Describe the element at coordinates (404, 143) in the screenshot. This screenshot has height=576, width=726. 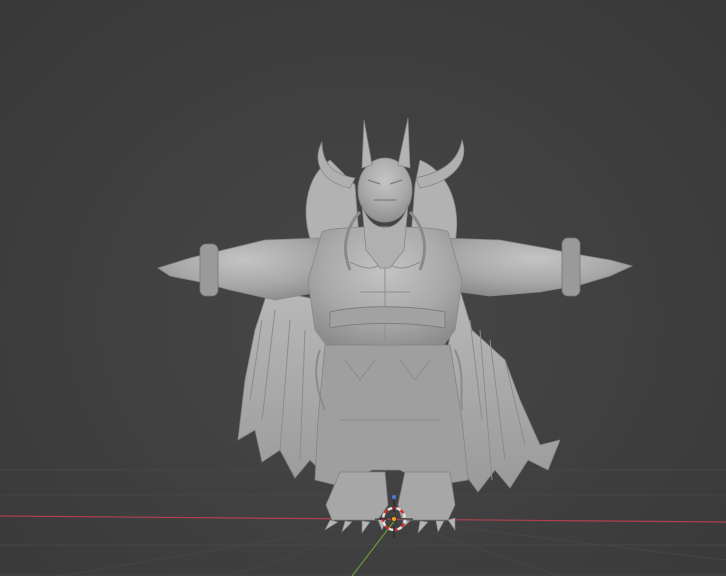
I see `right-horn` at that location.